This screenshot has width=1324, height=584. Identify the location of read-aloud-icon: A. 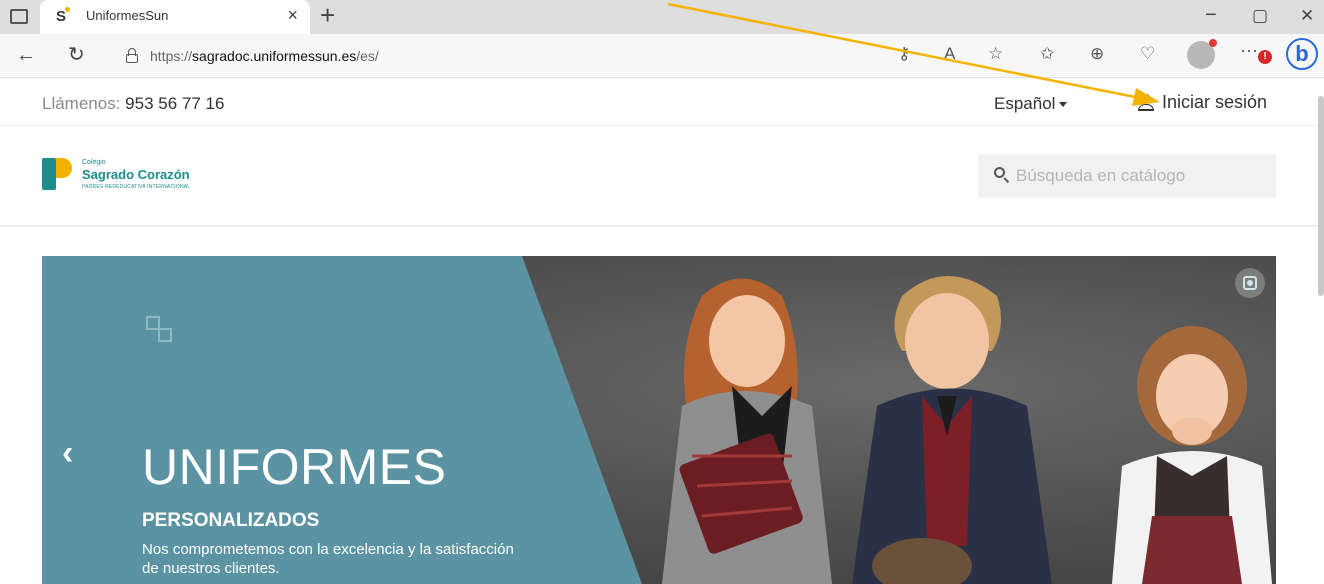
(949, 54).